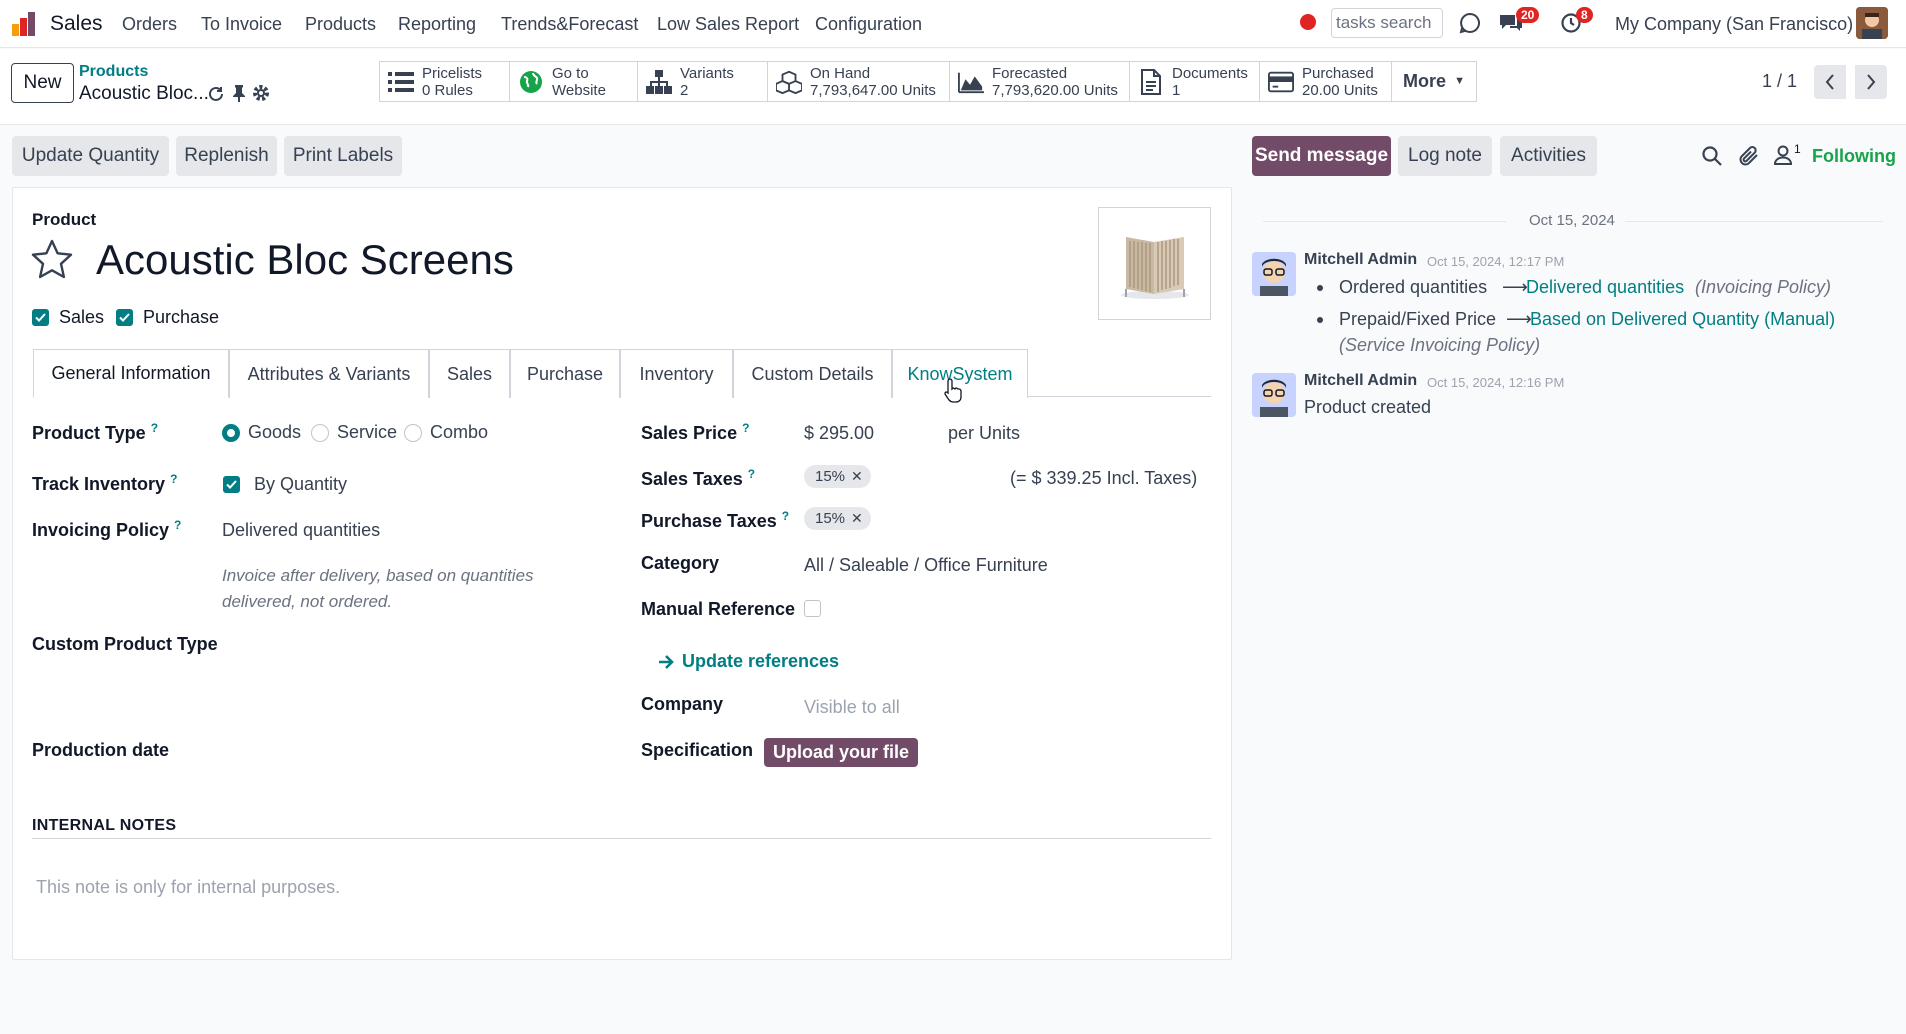 The width and height of the screenshot is (1906, 1034). Describe the element at coordinates (715, 520) in the screenshot. I see `purchase-taxes-label: Purchase Taxes ?` at that location.